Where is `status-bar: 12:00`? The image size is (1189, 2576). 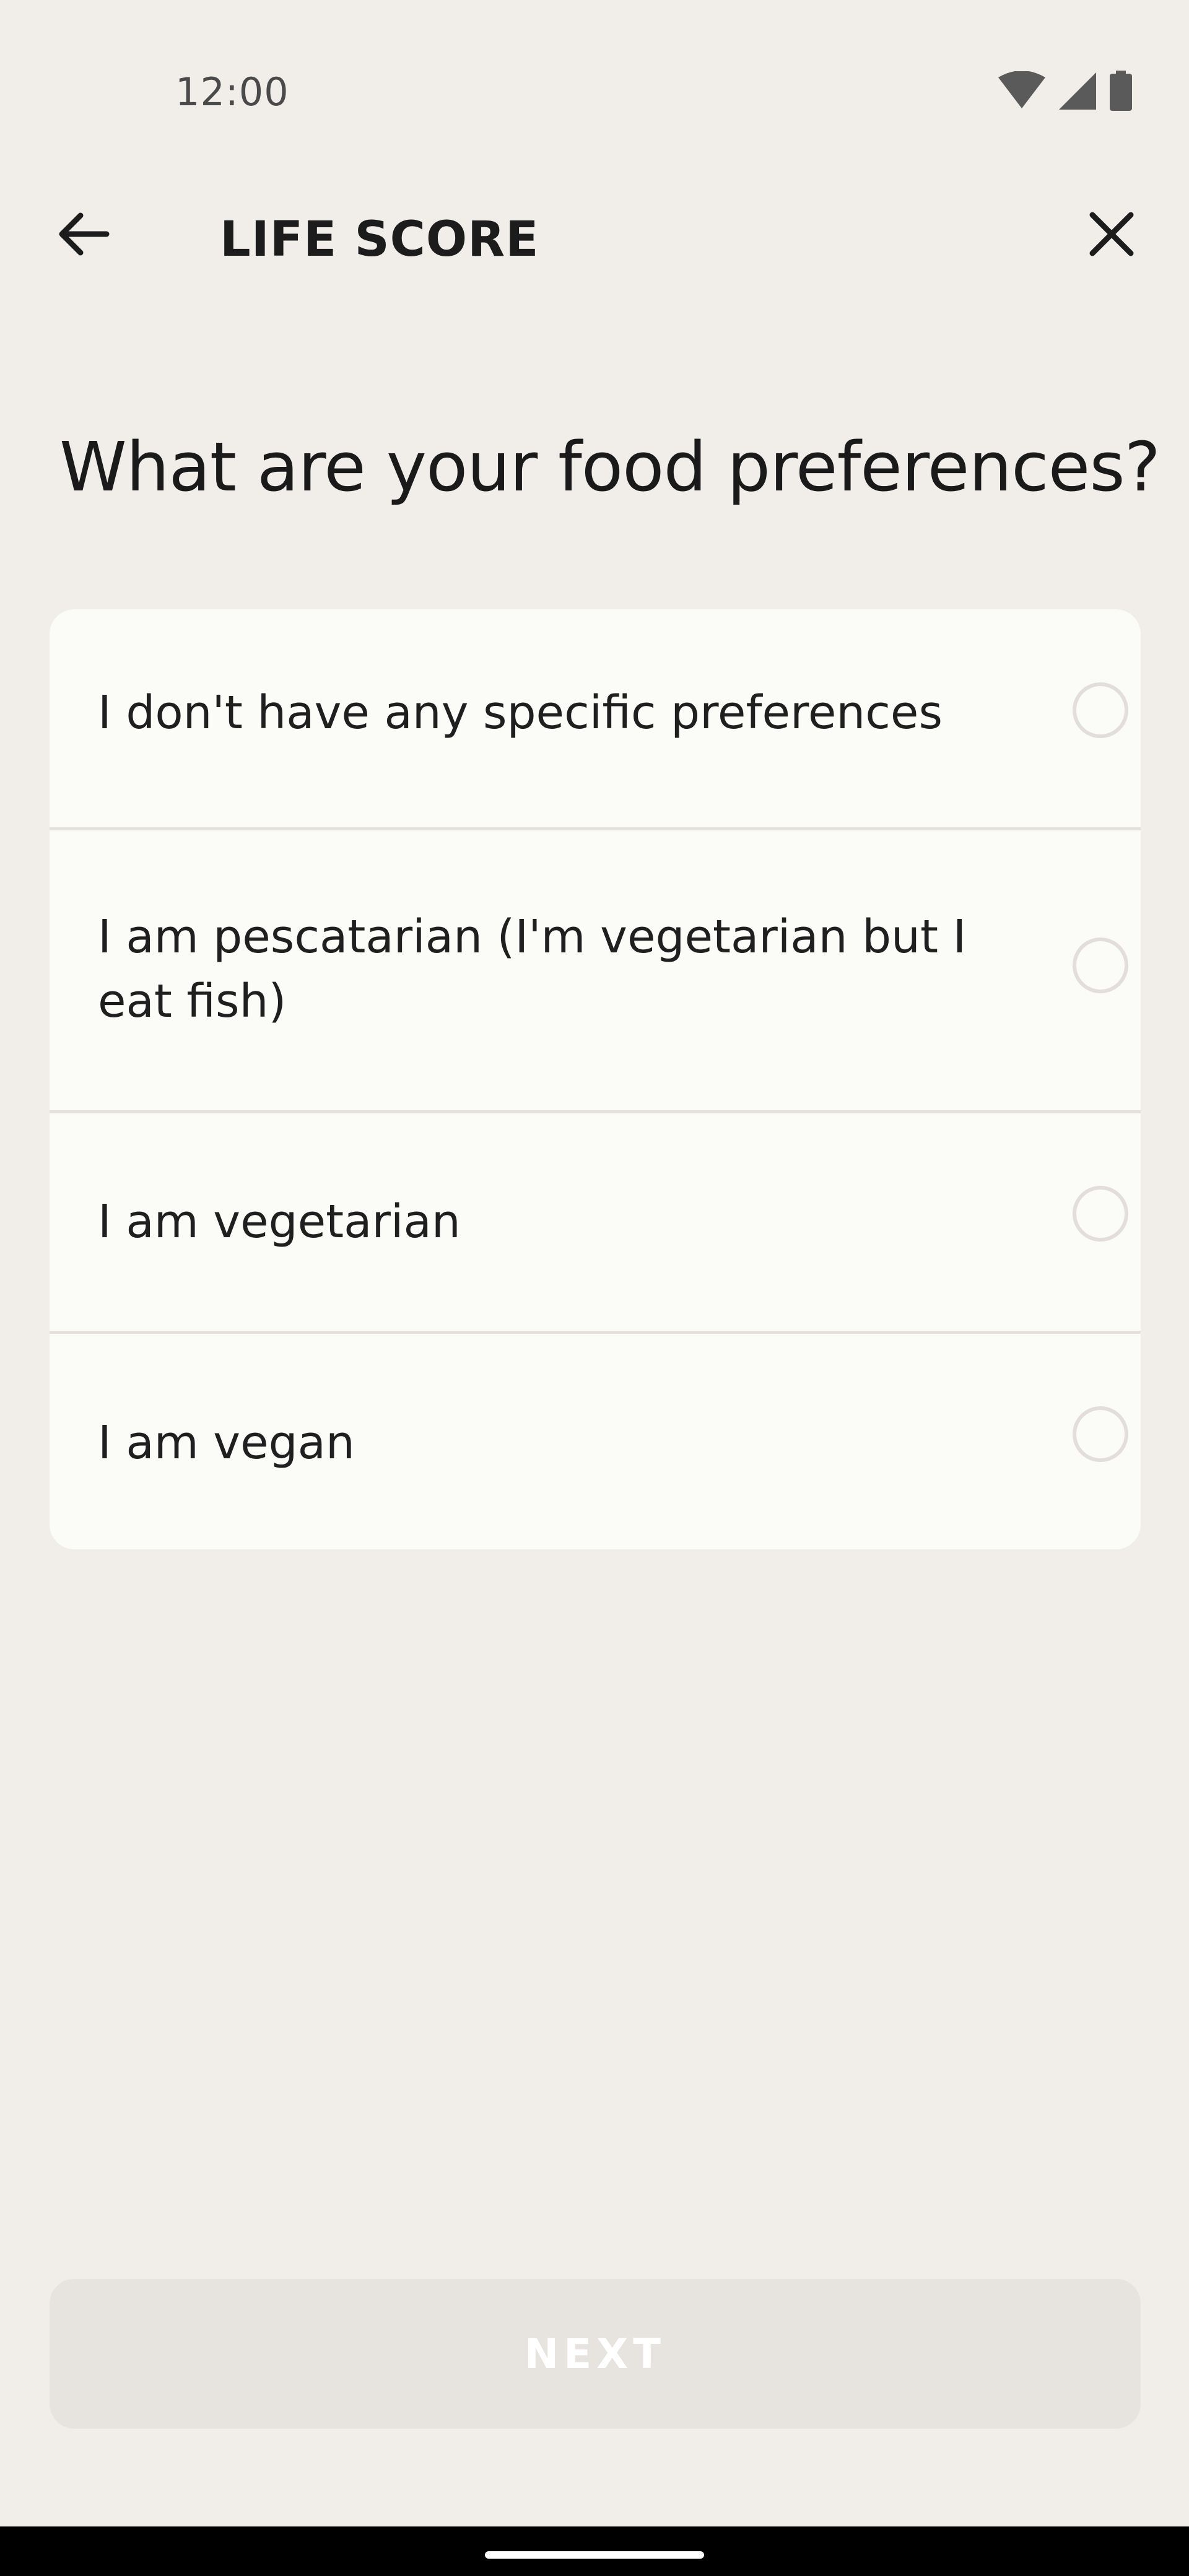
status-bar: 12:00 is located at coordinates (594, 80).